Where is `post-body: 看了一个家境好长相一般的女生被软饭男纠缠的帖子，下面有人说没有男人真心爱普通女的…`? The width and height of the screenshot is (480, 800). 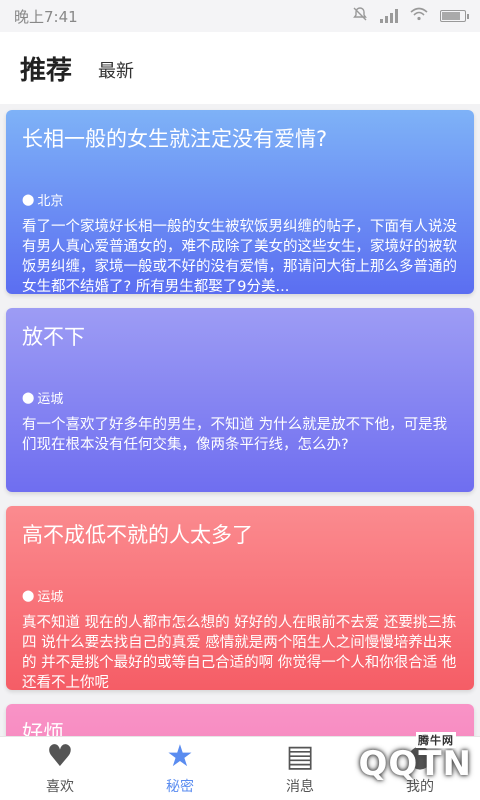 post-body: 看了一个家境好长相一般的女生被软饭男纠缠的帖子，下面有人说没有男人真心爱普通女的… is located at coordinates (239, 257).